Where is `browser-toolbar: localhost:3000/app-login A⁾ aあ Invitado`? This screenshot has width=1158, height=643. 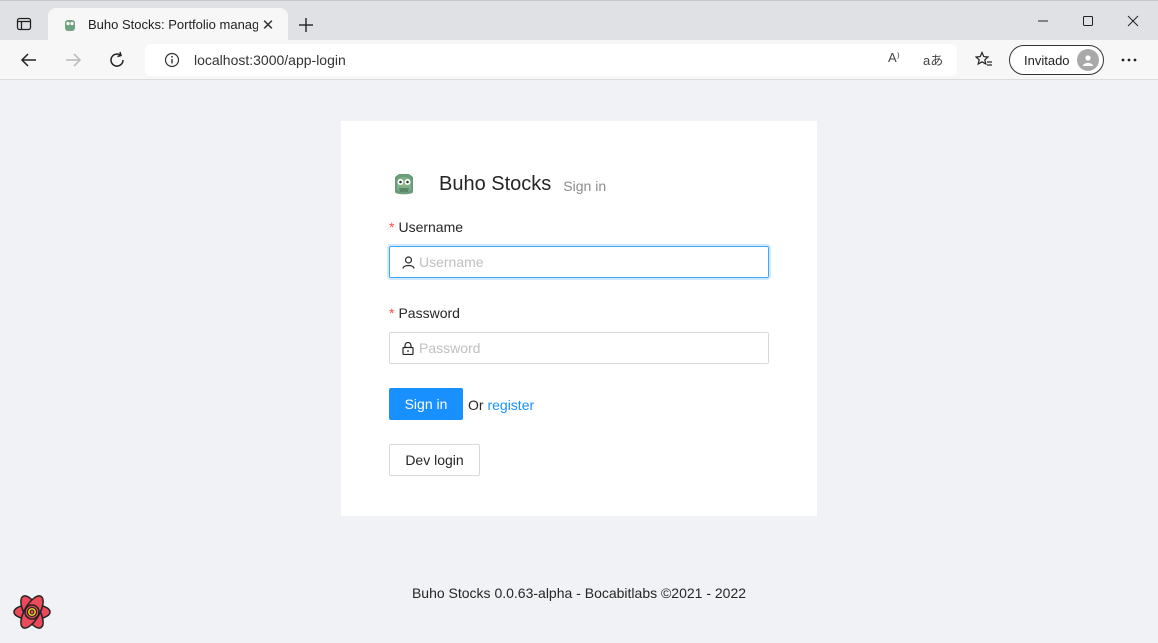
browser-toolbar: localhost:3000/app-login A⁾ aあ Invitado is located at coordinates (579, 60).